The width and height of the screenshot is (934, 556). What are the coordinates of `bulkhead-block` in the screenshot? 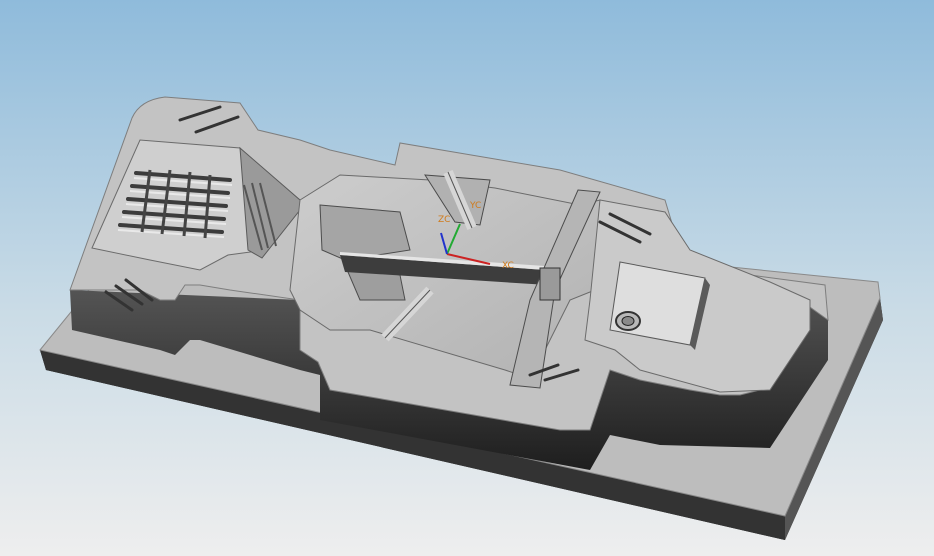 It's located at (550, 284).